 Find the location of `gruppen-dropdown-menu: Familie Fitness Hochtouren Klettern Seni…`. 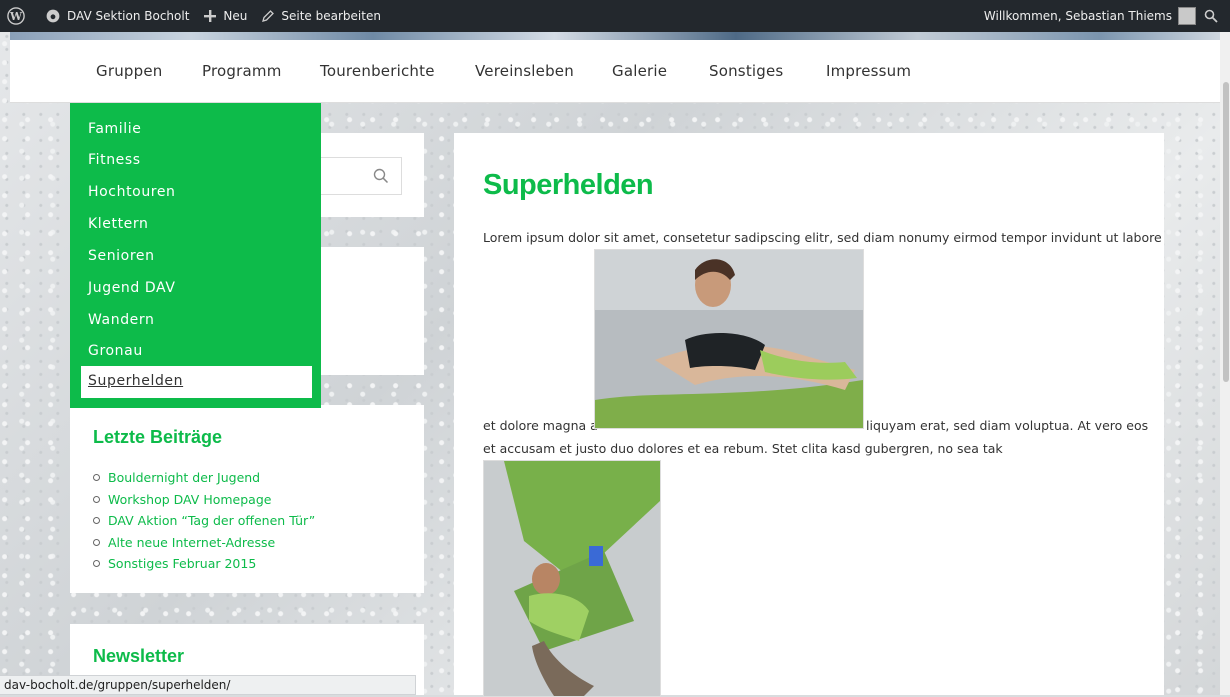

gruppen-dropdown-menu: Familie Fitness Hochtouren Klettern Seni… is located at coordinates (195, 255).